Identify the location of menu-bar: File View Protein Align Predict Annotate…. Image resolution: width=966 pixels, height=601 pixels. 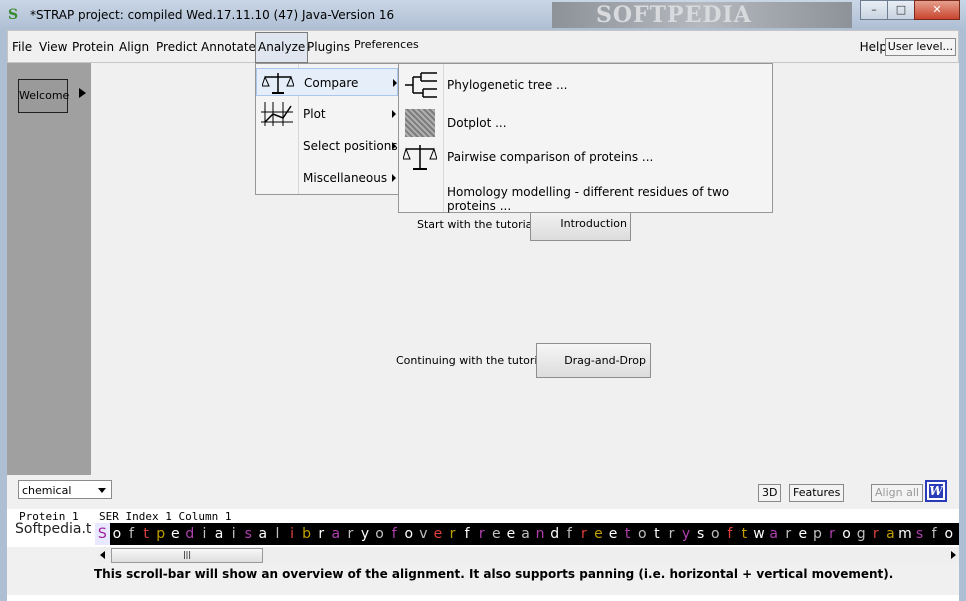
(483, 46).